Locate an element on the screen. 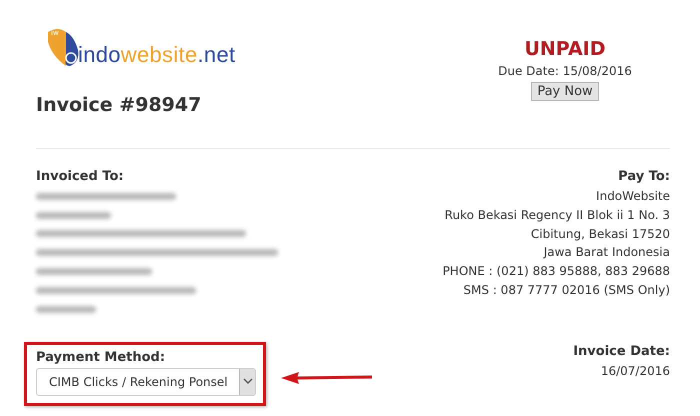 This screenshot has height=416, width=700. payment-status: UNPAID is located at coordinates (565, 49).